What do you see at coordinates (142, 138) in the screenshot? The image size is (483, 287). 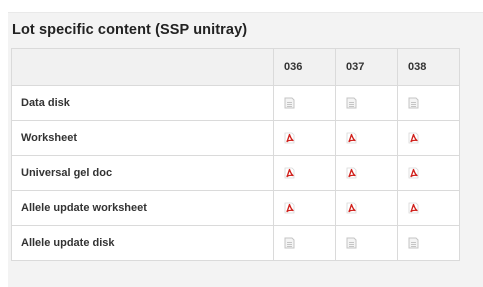 I see `row-label: Worksheet` at bounding box center [142, 138].